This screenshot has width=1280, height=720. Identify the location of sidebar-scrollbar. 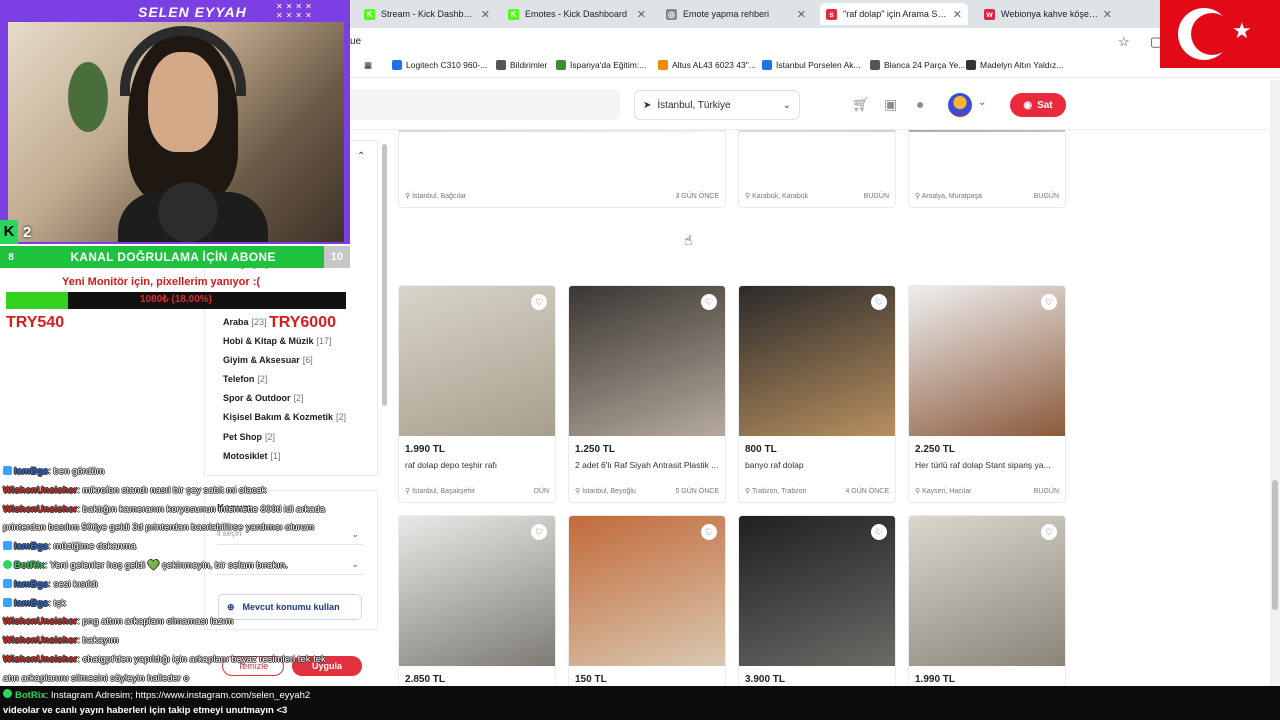
(384, 412).